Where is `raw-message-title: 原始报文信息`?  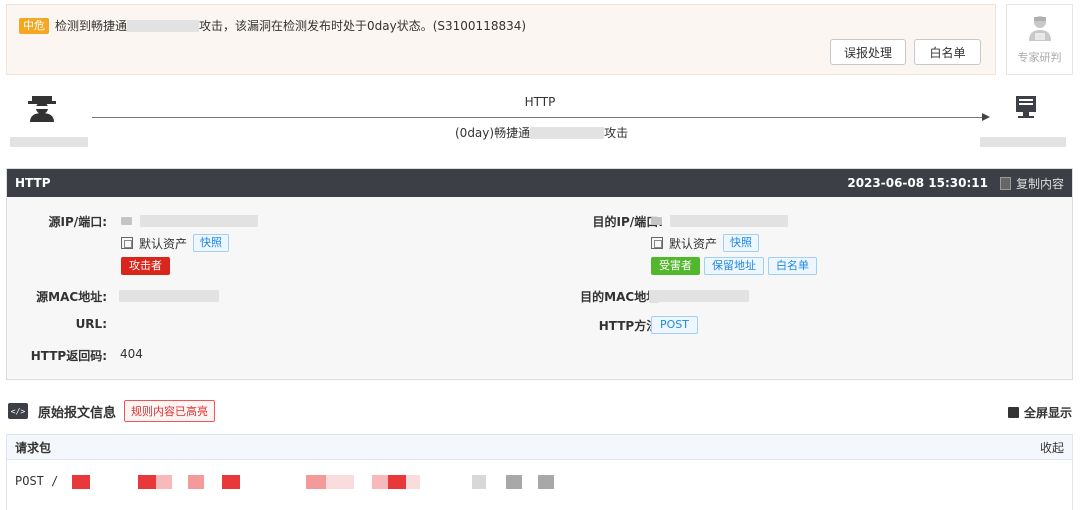 raw-message-title: 原始报文信息 is located at coordinates (77, 413).